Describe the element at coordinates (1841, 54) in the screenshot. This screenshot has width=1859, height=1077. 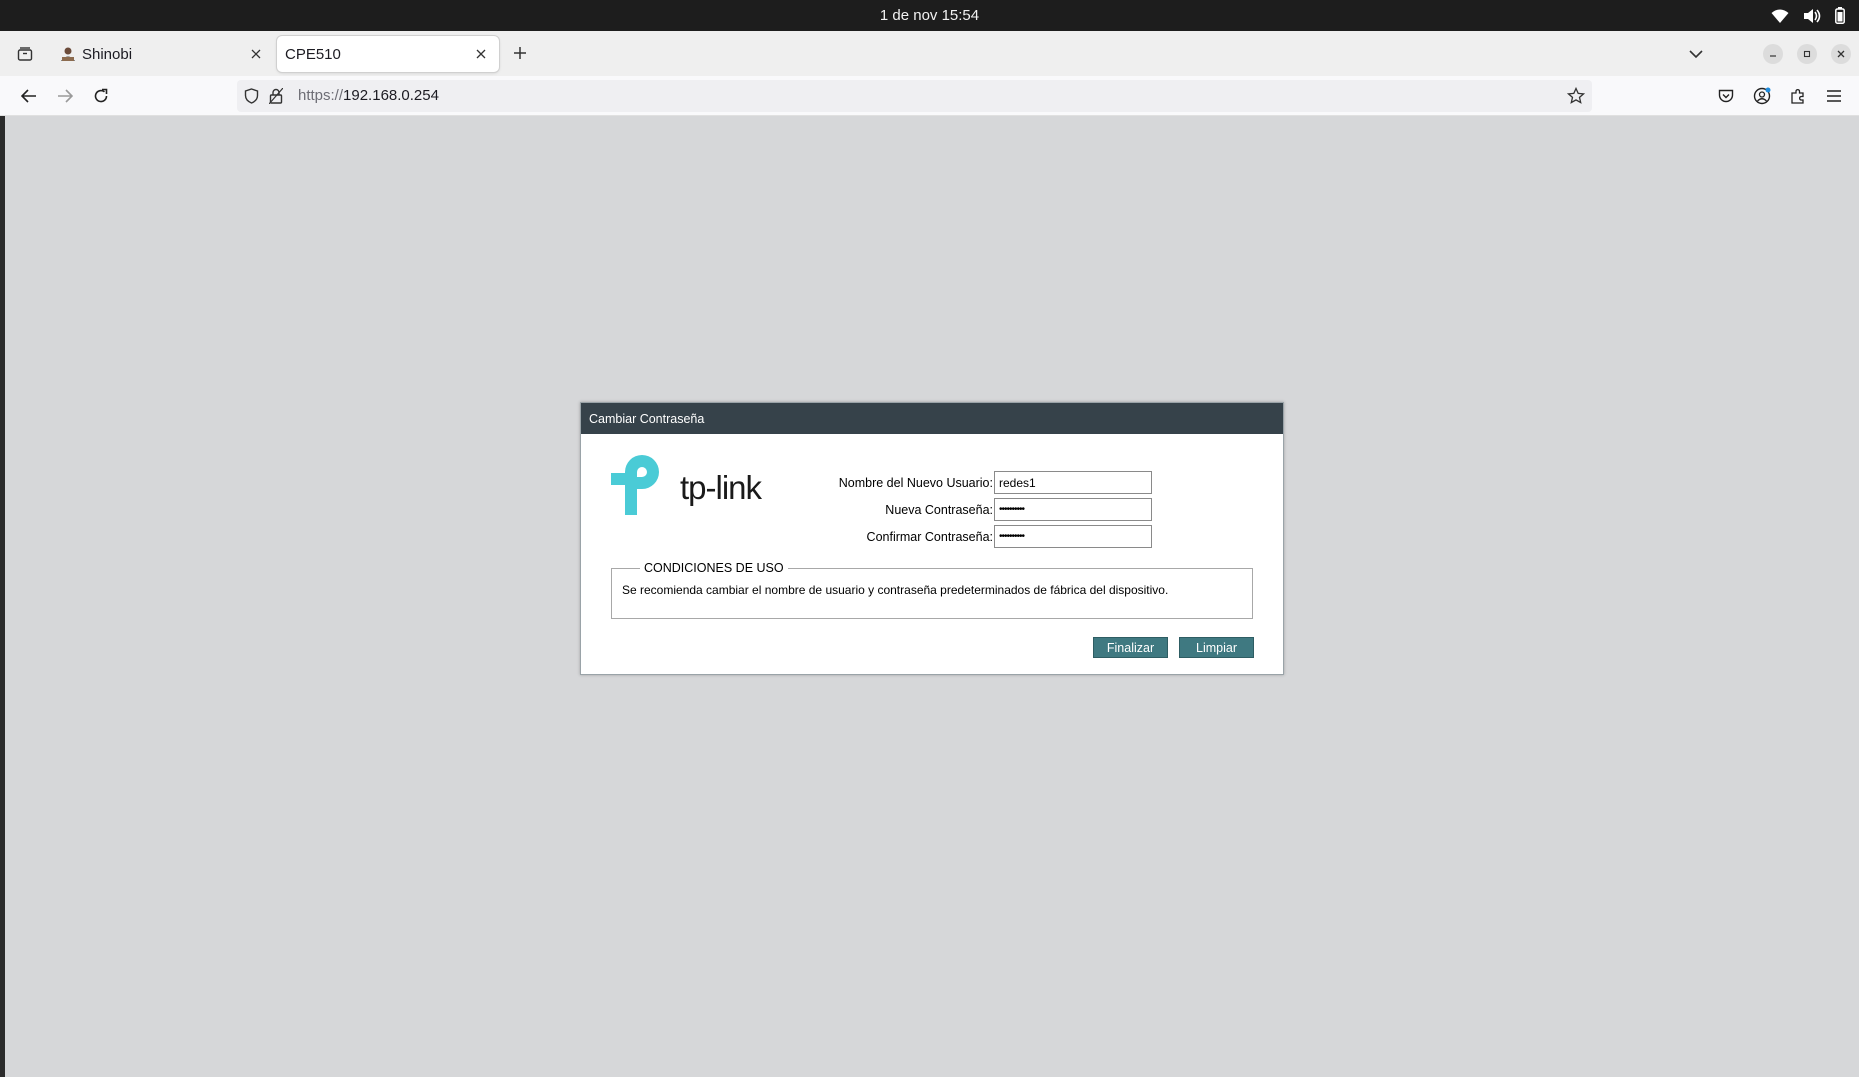
I see `close-window-button` at that location.